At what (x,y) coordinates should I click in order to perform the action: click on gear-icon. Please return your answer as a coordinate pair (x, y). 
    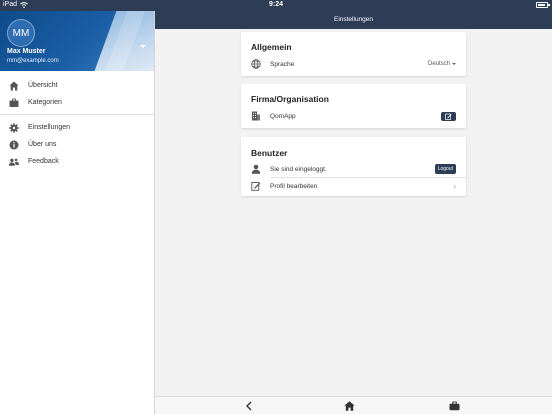
    Looking at the image, I should click on (14, 127).